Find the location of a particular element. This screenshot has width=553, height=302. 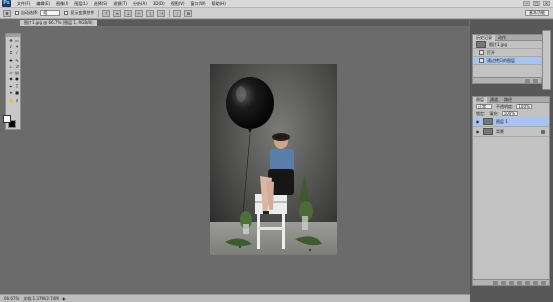

menu-image: 图像(I) is located at coordinates (62, 4).